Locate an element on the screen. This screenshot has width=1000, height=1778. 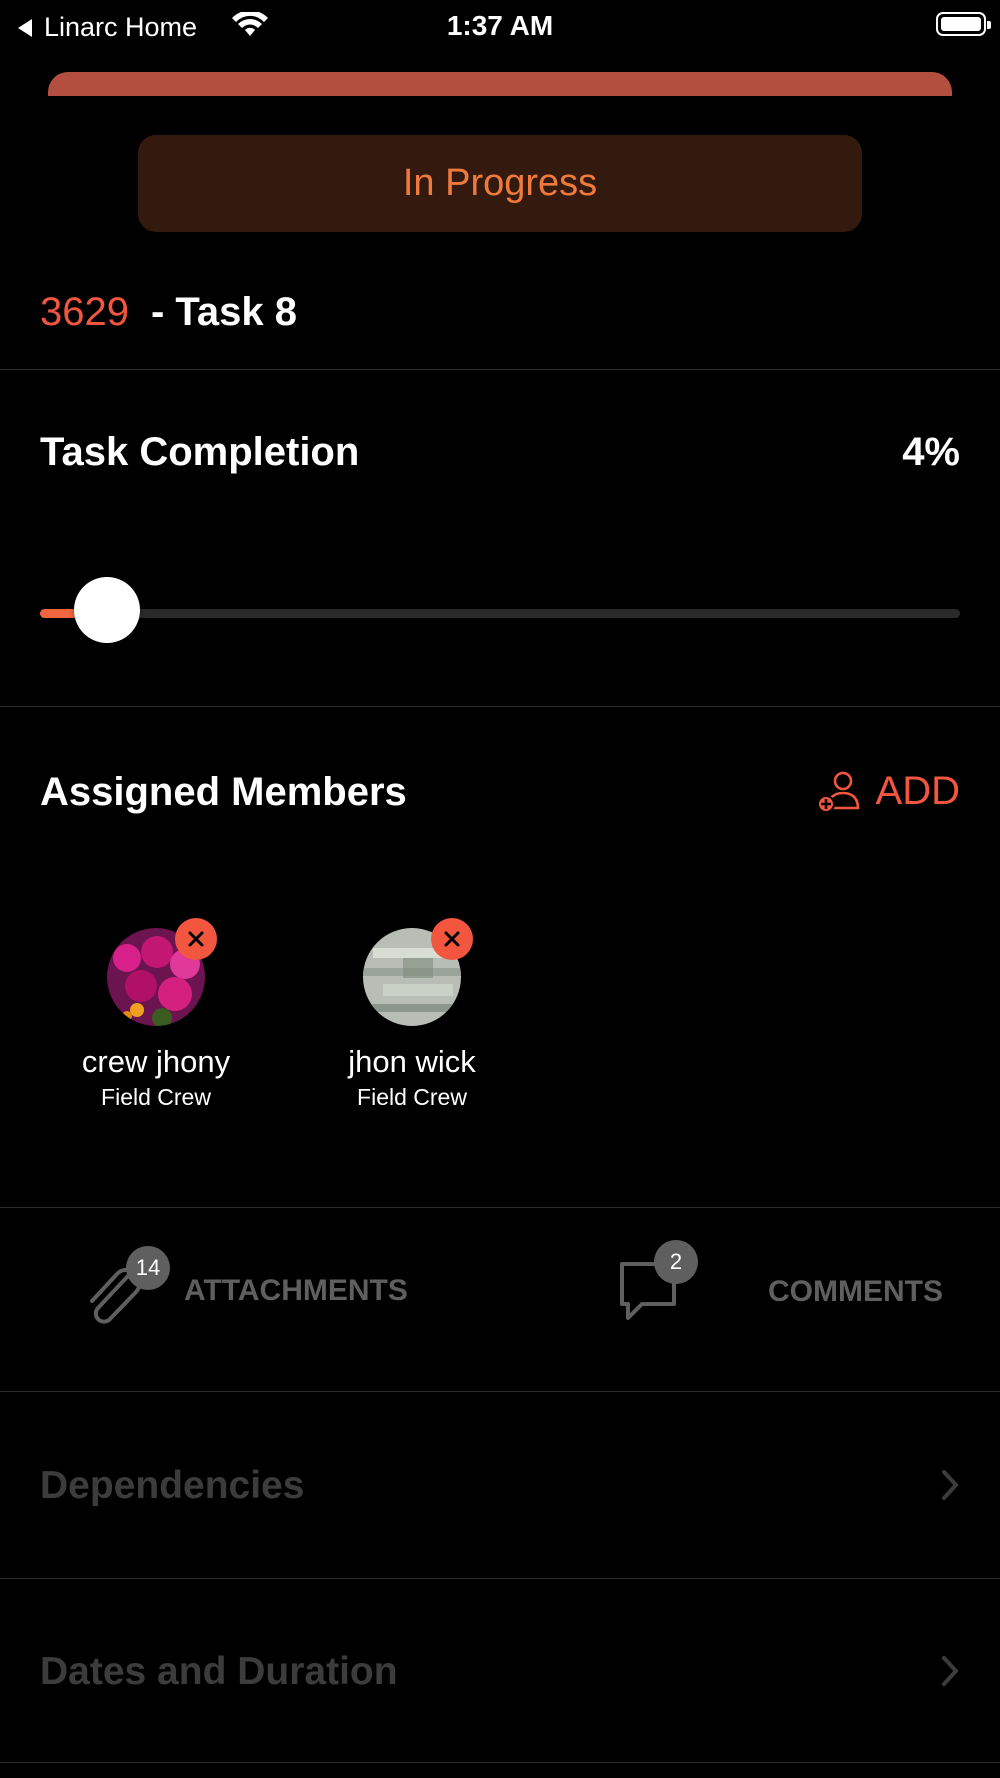
add-member-label: ADD is located at coordinates (917, 790).